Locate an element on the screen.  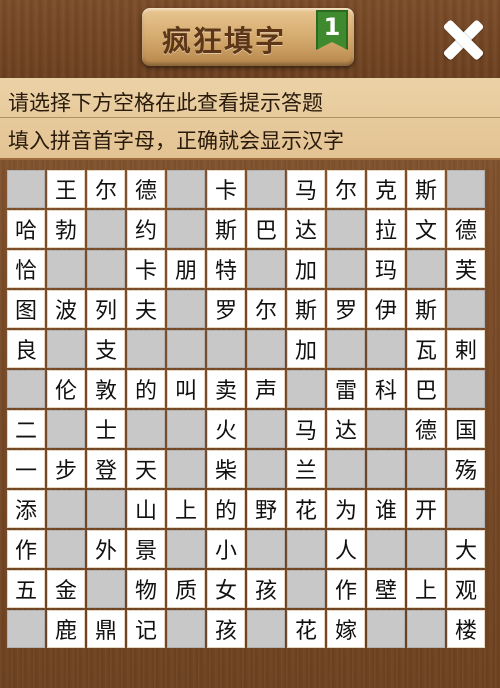
level-number: 1 is located at coordinates (332, 27).